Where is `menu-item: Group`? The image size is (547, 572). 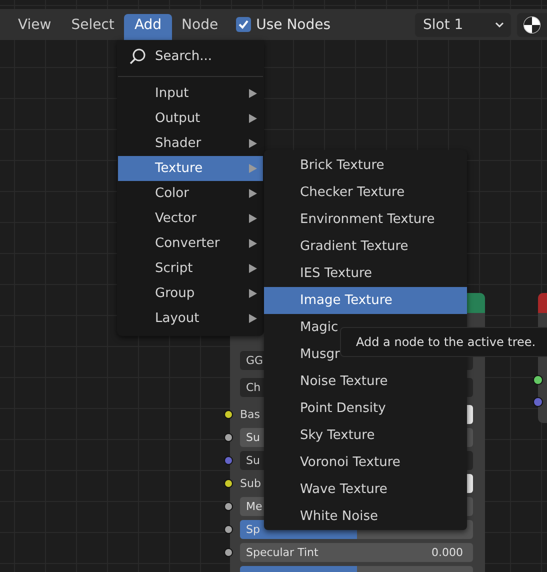
menu-item: Group is located at coordinates (190, 293).